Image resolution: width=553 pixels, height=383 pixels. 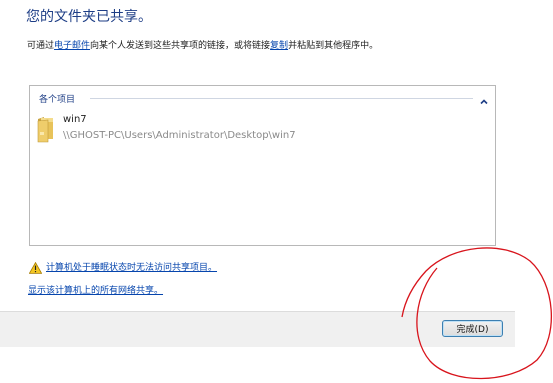 What do you see at coordinates (257, 329) in the screenshot?
I see `dialog-footer` at bounding box center [257, 329].